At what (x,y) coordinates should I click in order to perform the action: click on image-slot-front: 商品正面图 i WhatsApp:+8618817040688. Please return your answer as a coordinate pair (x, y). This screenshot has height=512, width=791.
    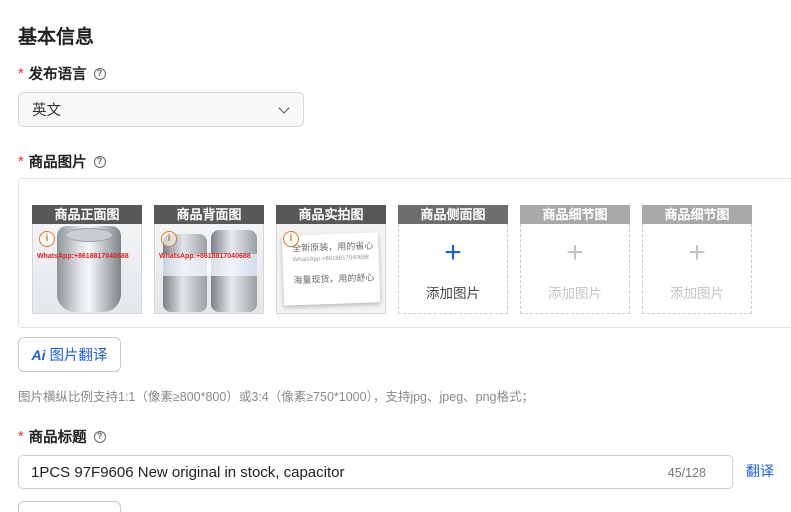
    Looking at the image, I should click on (87, 259).